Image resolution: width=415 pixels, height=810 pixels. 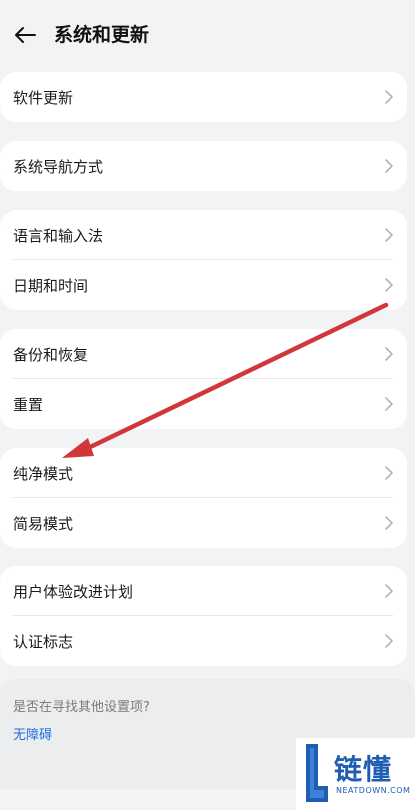 I want to click on settings-group-experience: 用户体验改进计划 认证标志, so click(x=203, y=616).